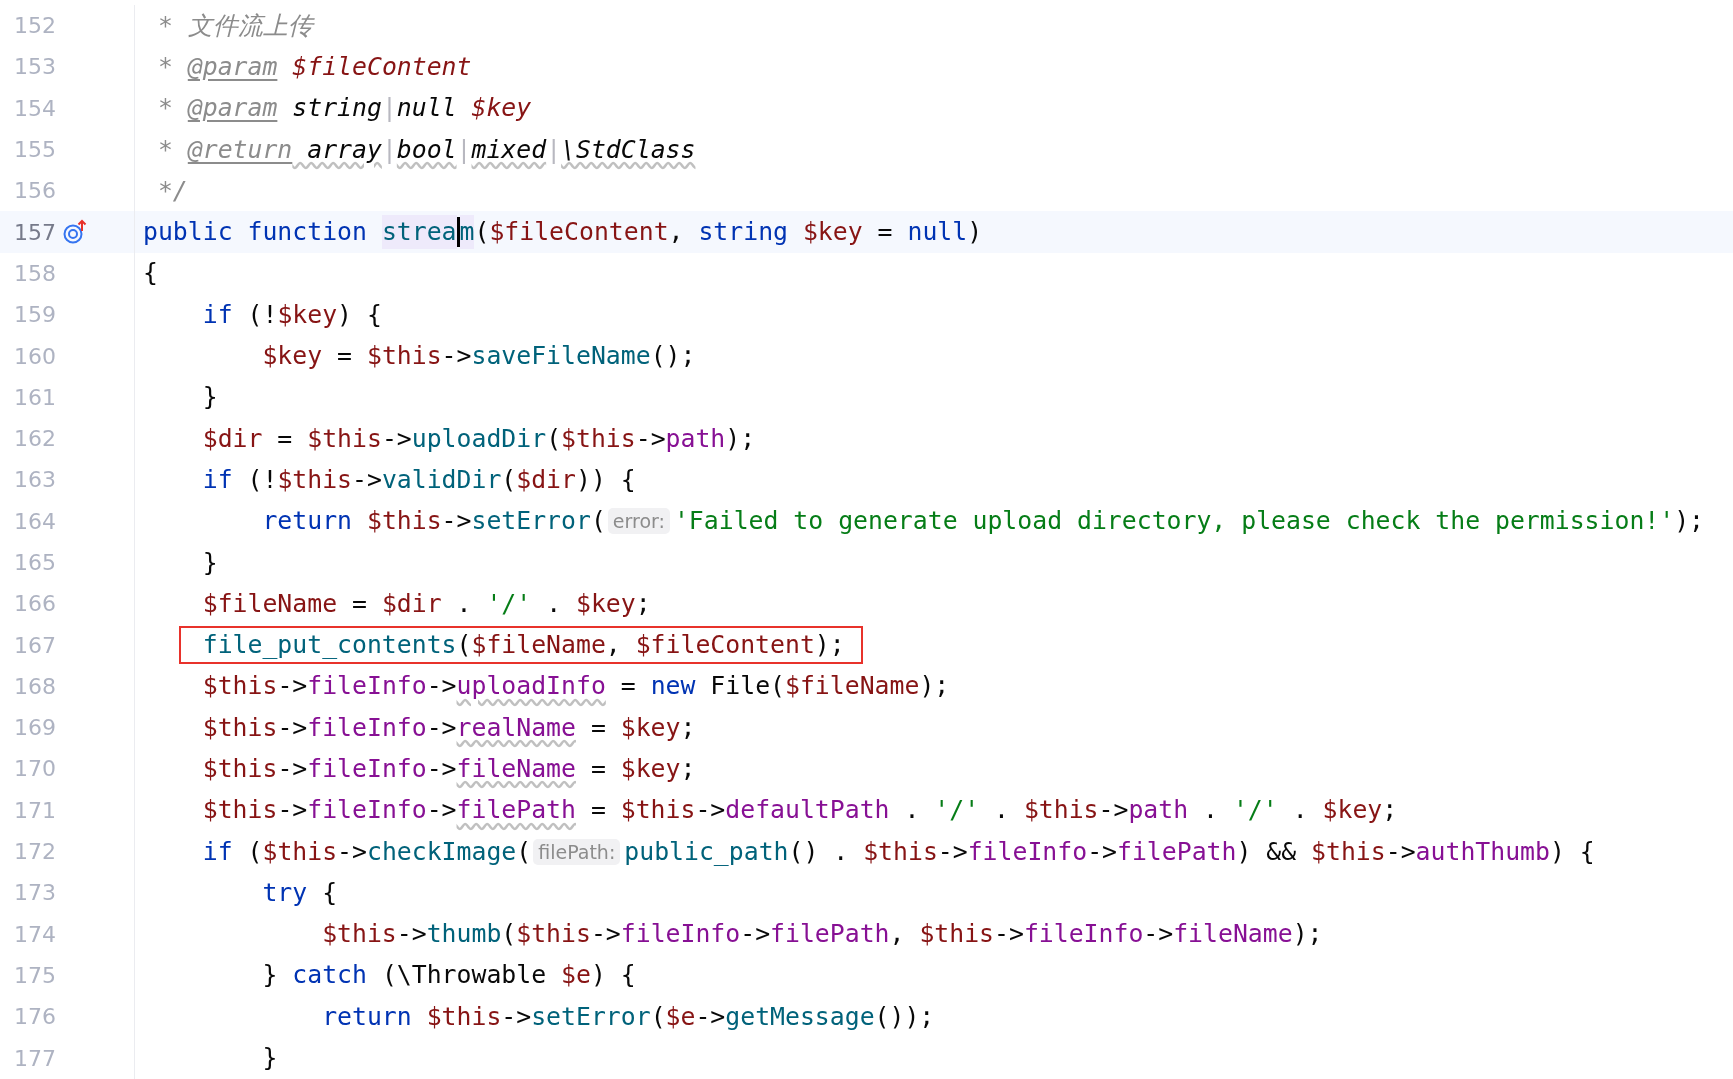 Image resolution: width=1733 pixels, height=1079 pixels. I want to click on code-function-name: getMessage, so click(800, 1016).